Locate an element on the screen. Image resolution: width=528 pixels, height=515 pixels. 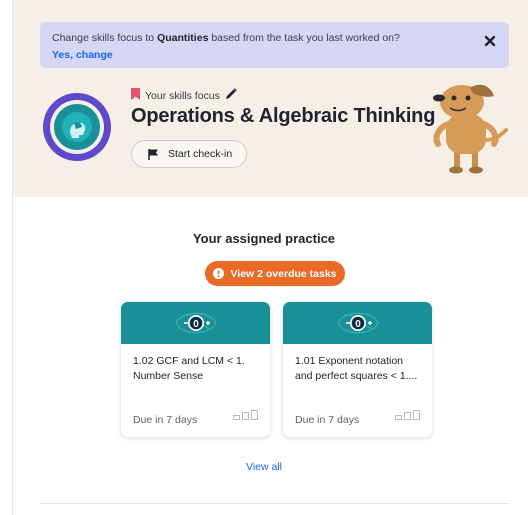
section-divider is located at coordinates (274, 503).